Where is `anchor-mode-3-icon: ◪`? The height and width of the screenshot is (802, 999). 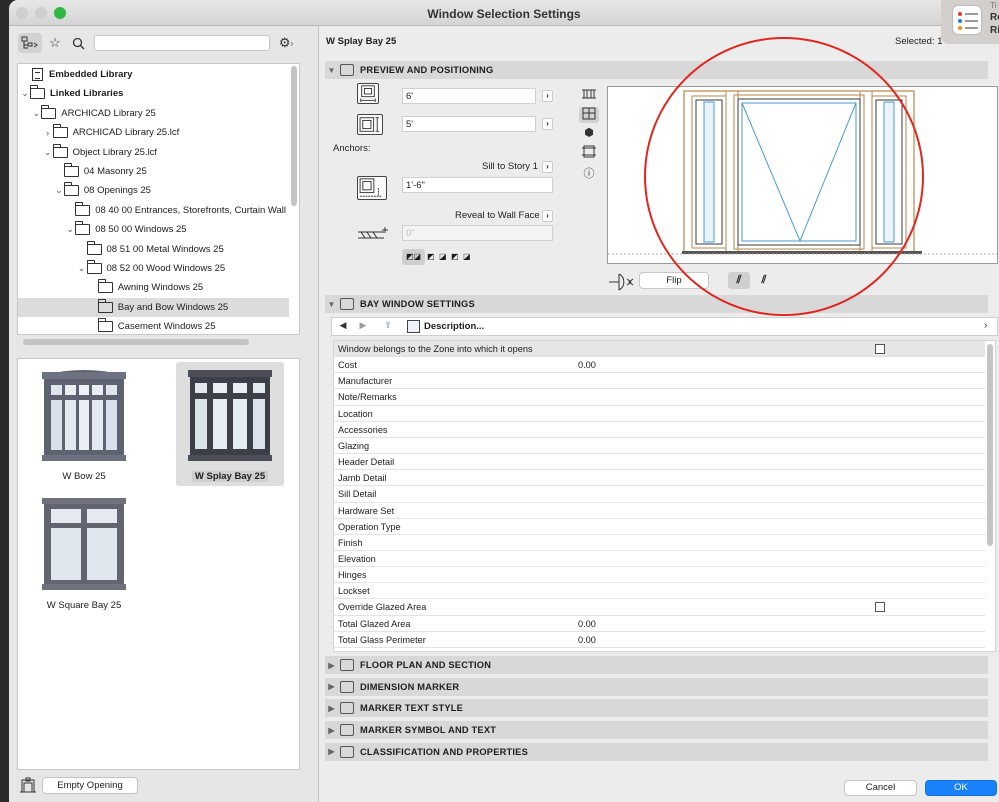
anchor-mode-3-icon: ◪ is located at coordinates (445, 257).